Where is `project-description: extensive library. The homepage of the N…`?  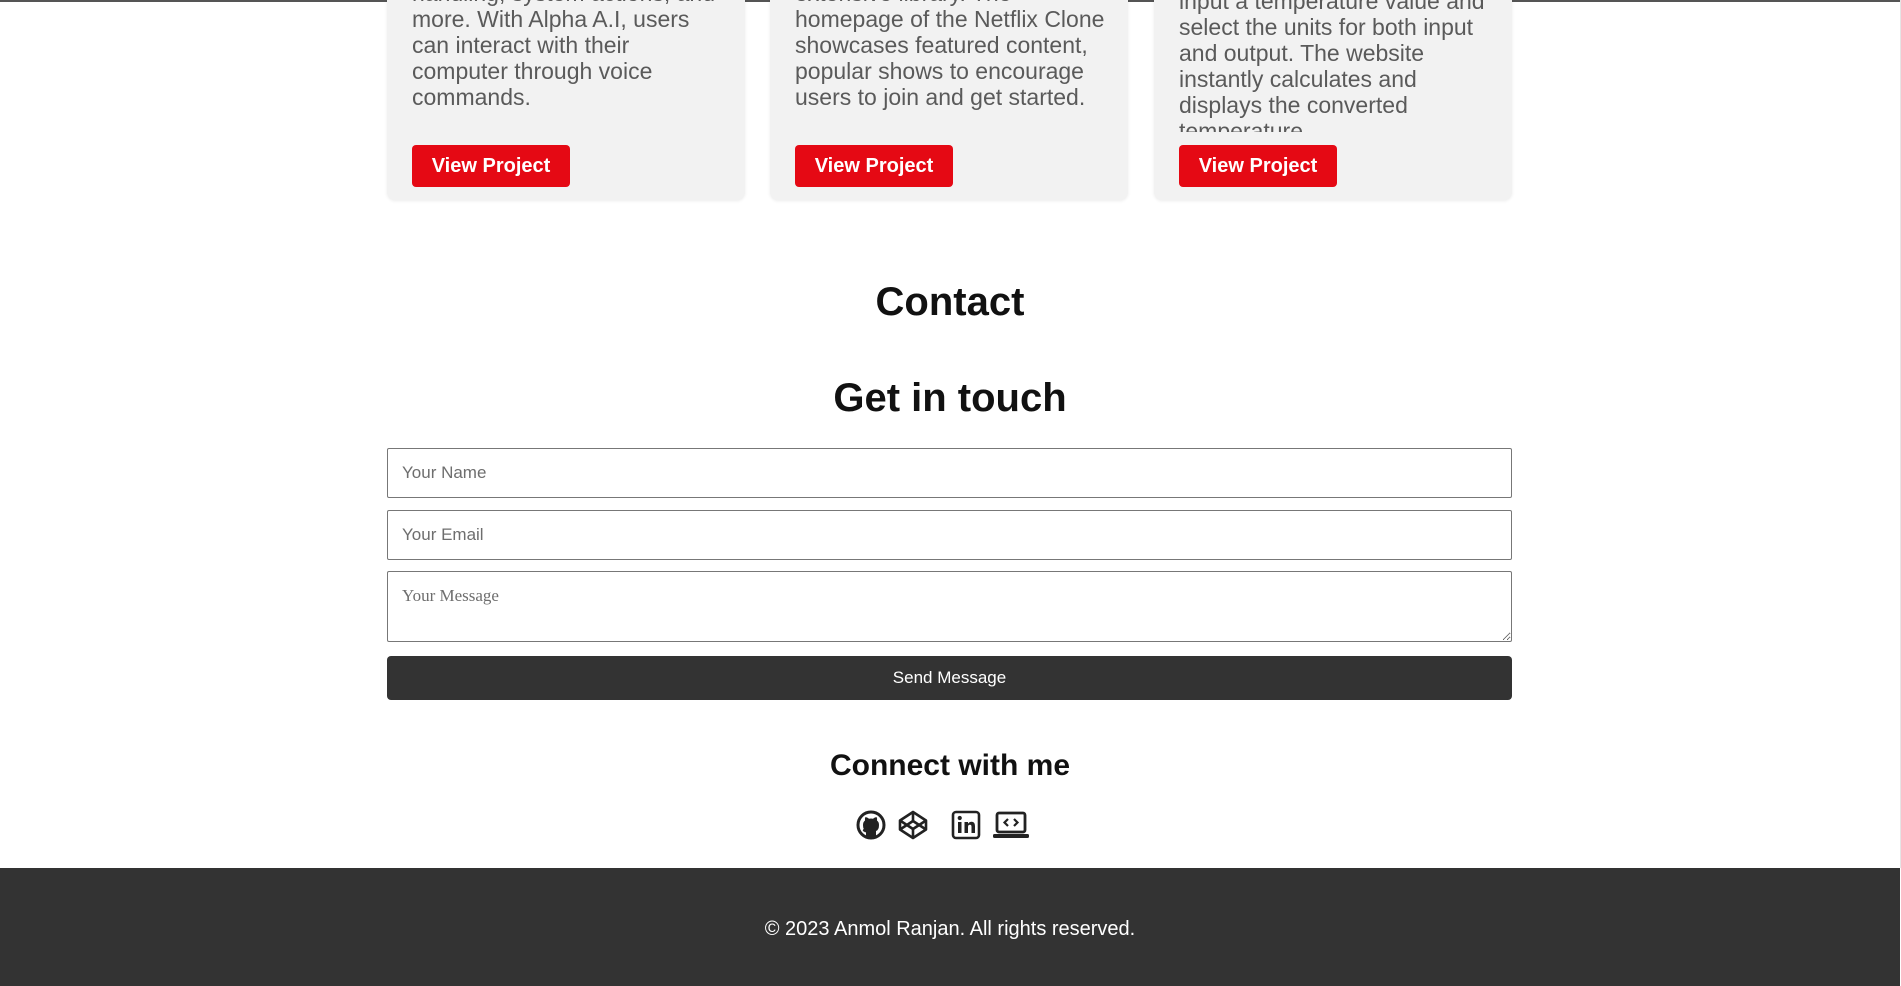 project-description: extensive library. The homepage of the N… is located at coordinates (950, 55).